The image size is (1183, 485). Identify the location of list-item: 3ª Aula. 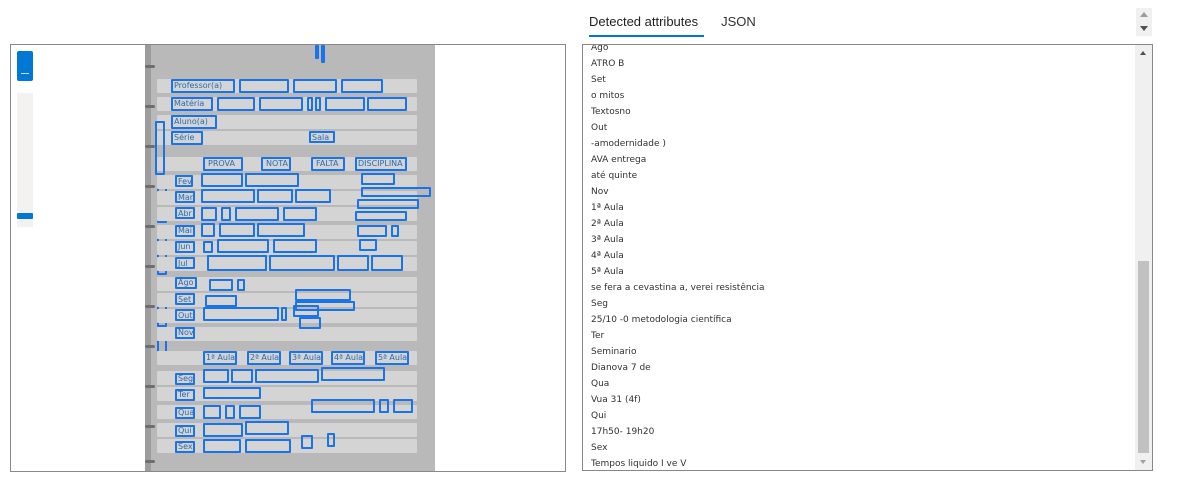
(607, 240).